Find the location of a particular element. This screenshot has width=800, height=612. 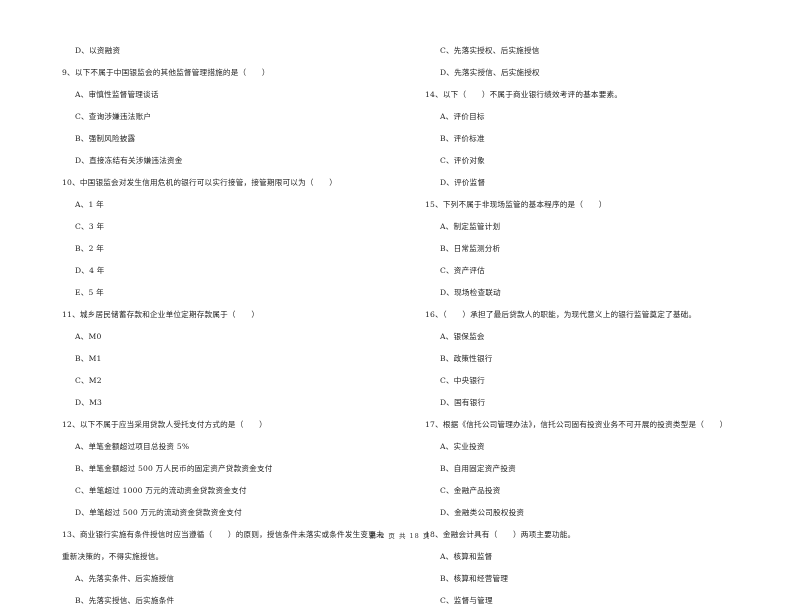

answer-option: C、单笔超过 1000 万元的流动资金贷款资金支付 is located at coordinates (161, 490).